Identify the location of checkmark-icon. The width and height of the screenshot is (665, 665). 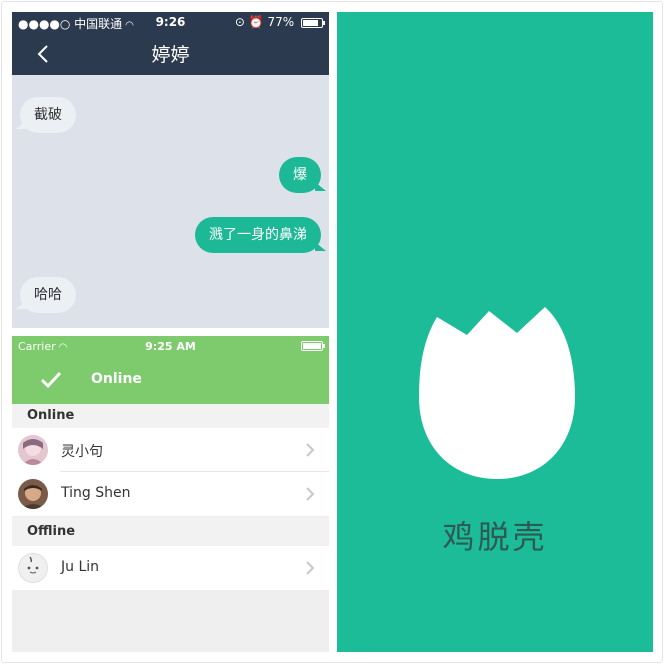
(51, 380).